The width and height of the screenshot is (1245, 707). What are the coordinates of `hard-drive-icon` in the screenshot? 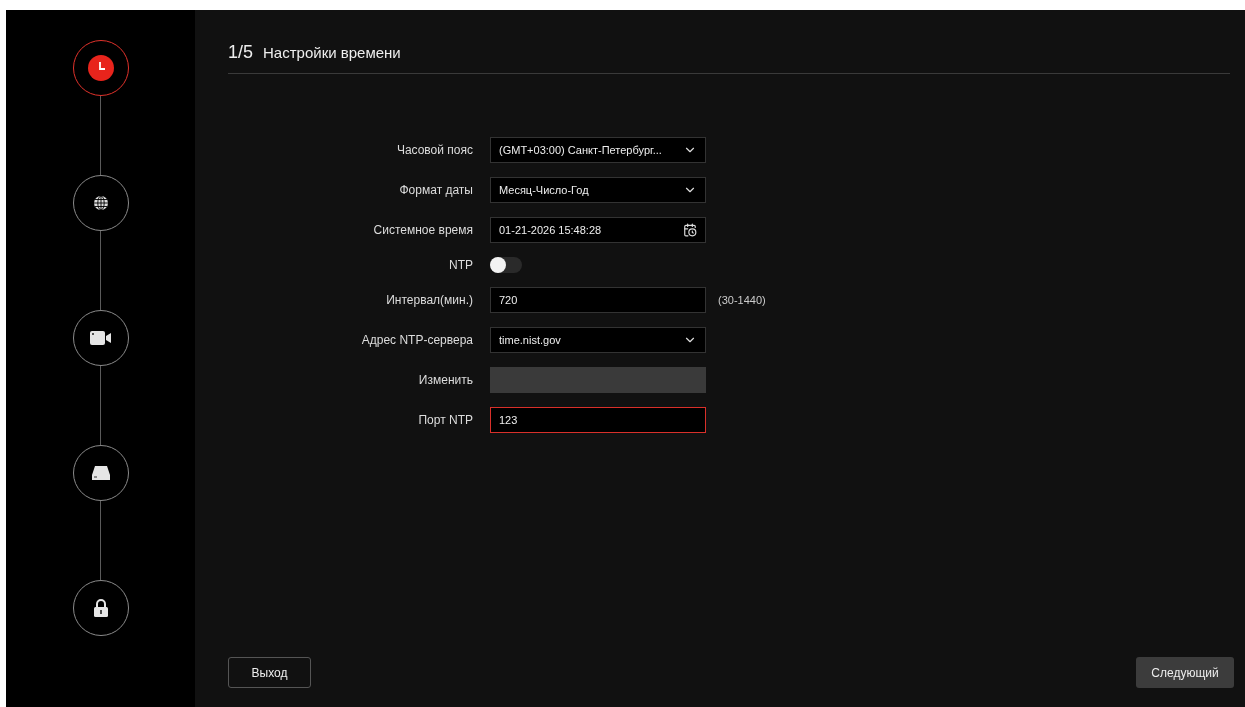 It's located at (100, 473).